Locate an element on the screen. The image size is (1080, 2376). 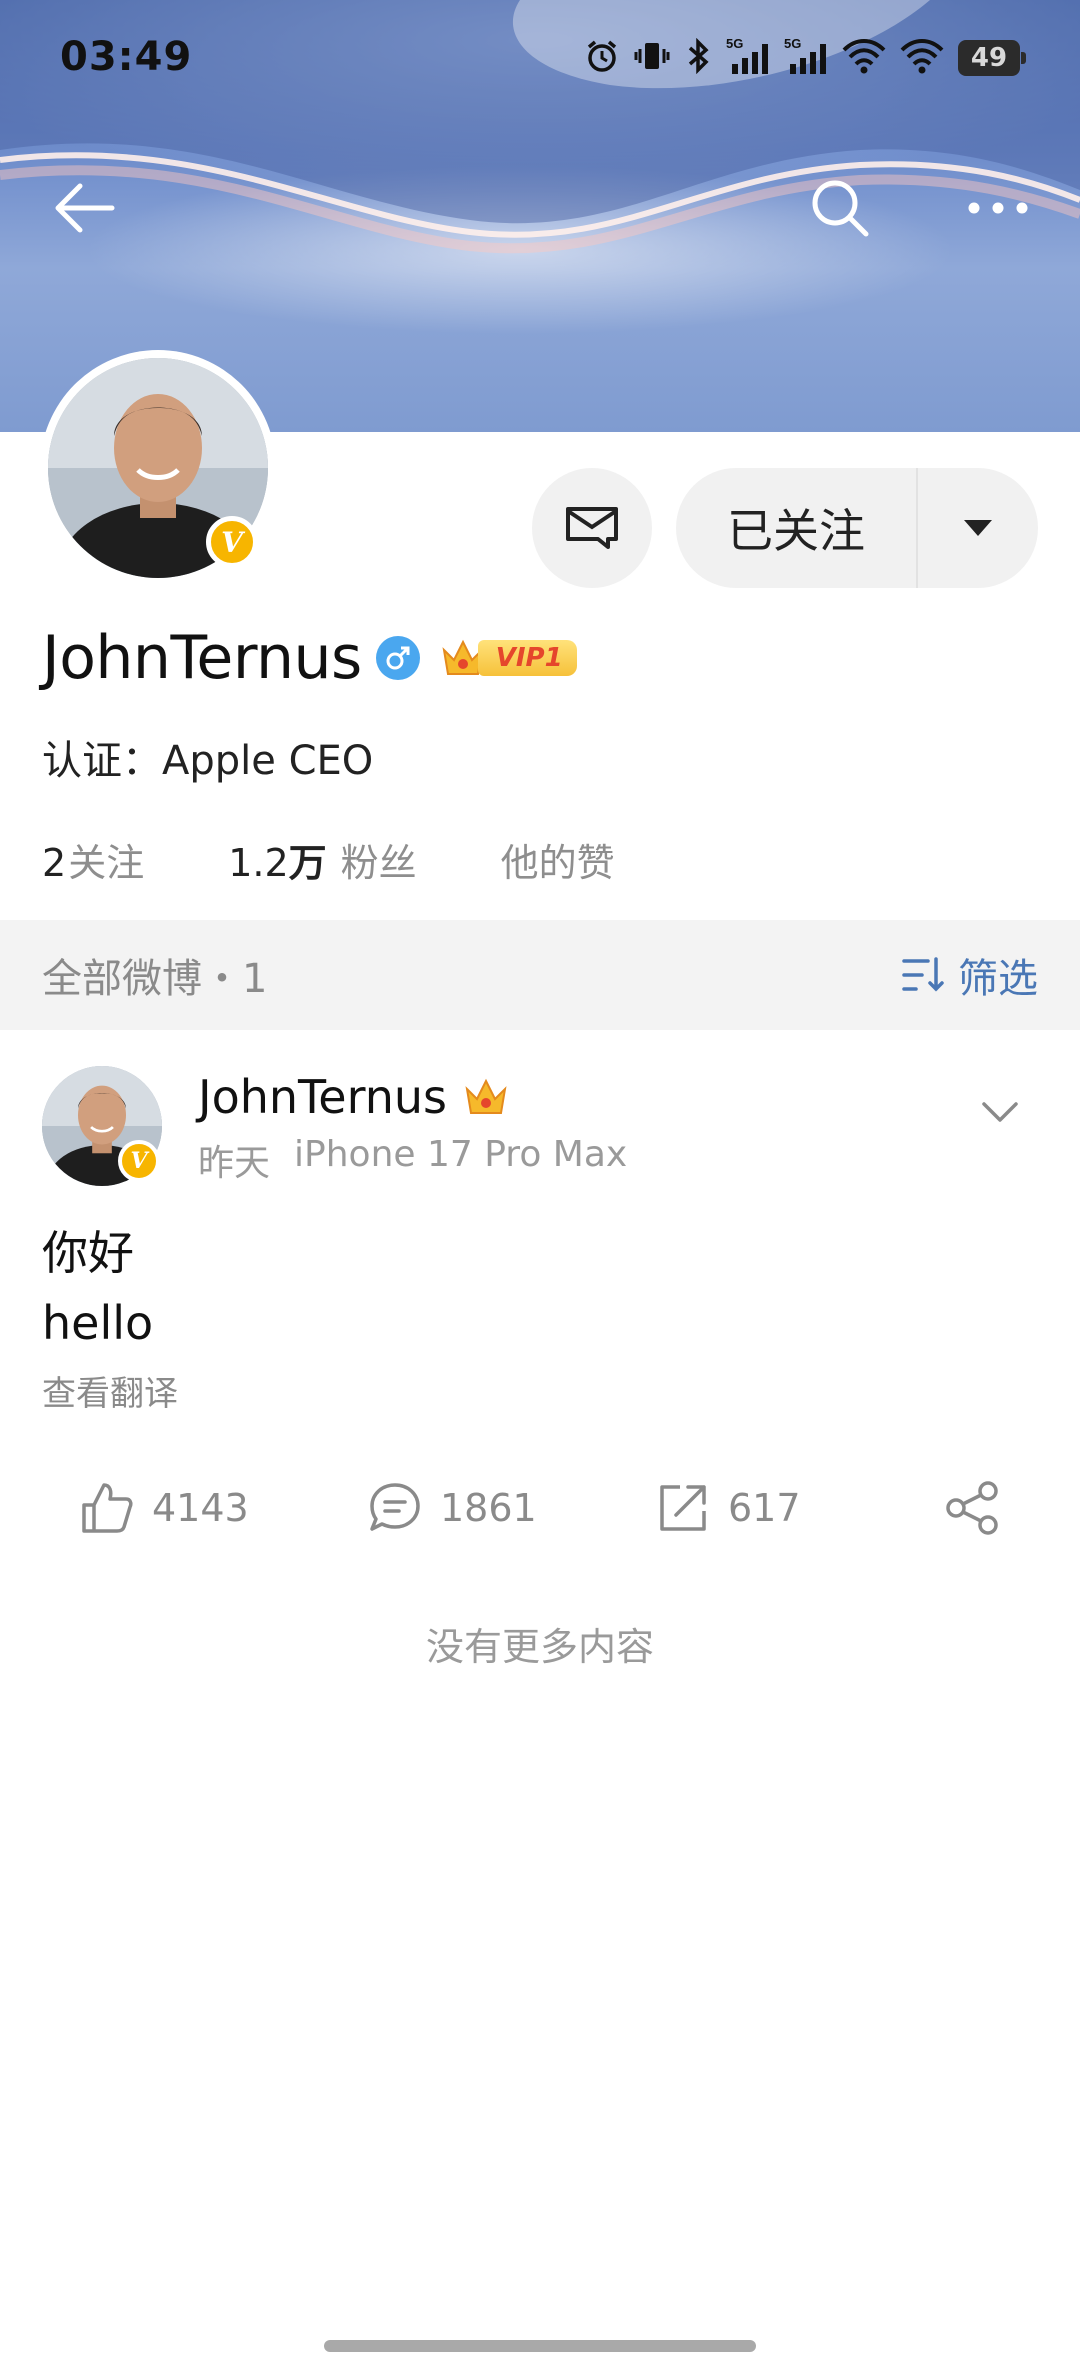
share-icon is located at coordinates (972, 1508).